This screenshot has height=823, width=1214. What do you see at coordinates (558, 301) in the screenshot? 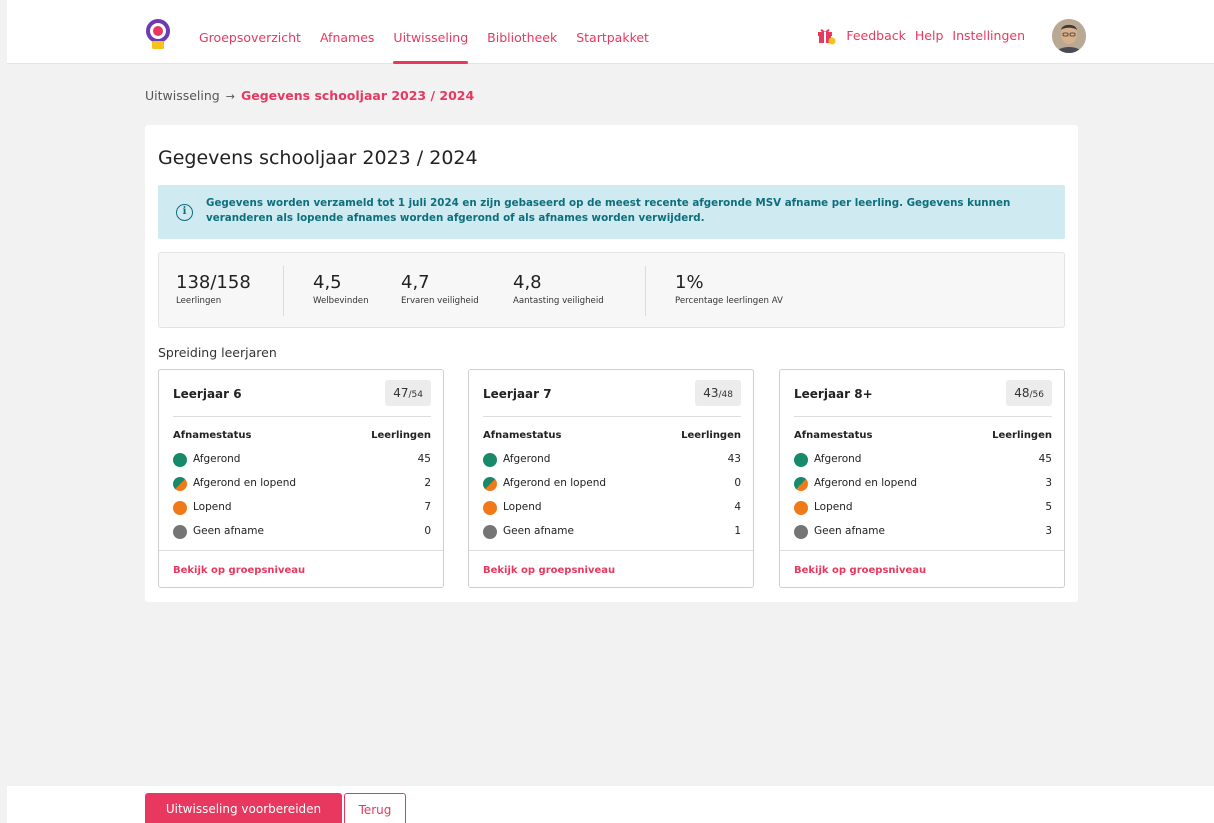
I see `stat-label: Aantasting veiligheid` at bounding box center [558, 301].